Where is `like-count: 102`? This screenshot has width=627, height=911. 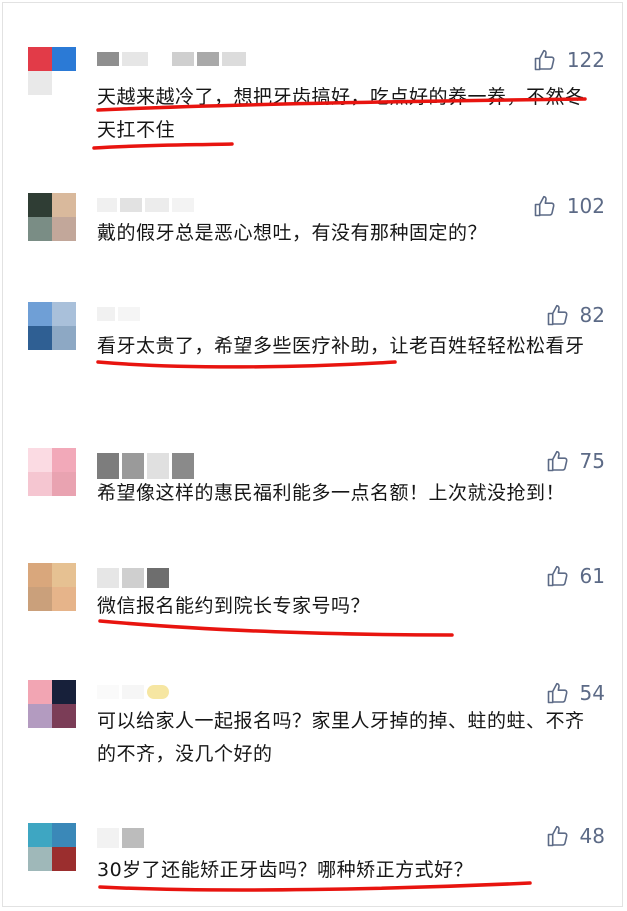 like-count: 102 is located at coordinates (585, 206).